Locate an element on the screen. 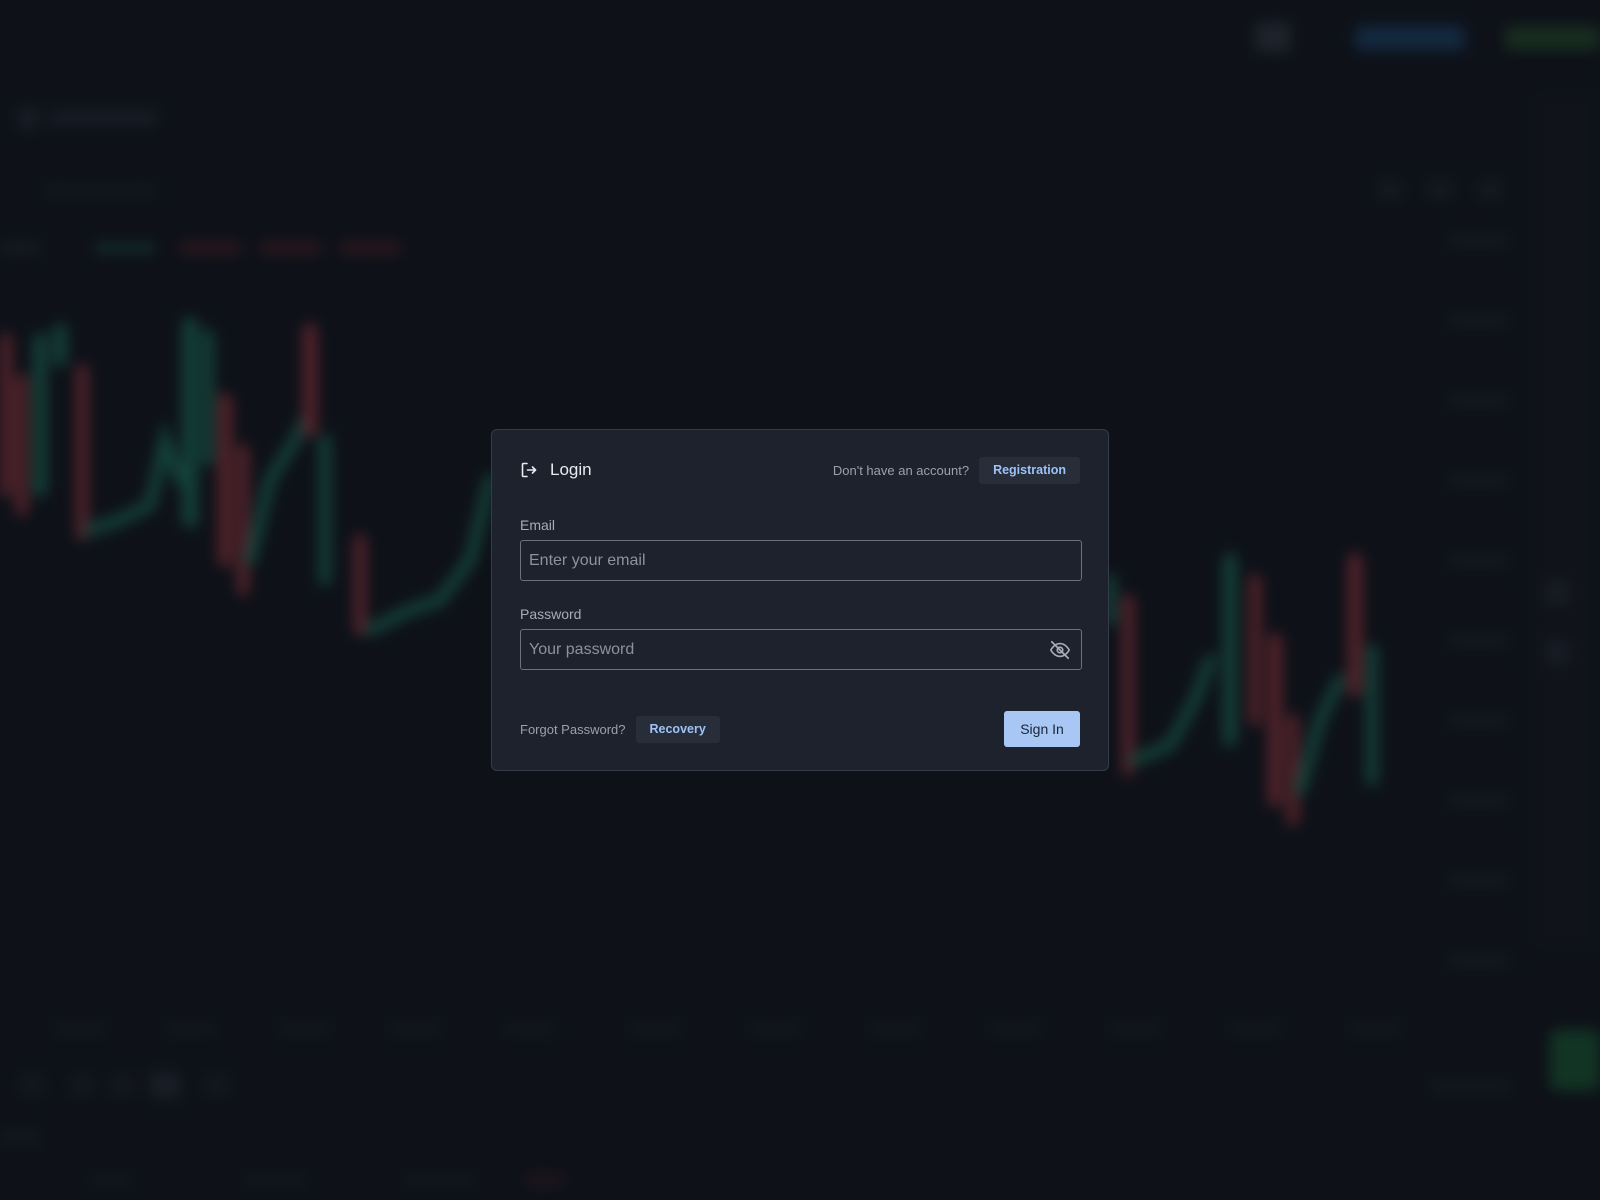 This screenshot has height=1200, width=1600. email-field-wrapper is located at coordinates (801, 560).